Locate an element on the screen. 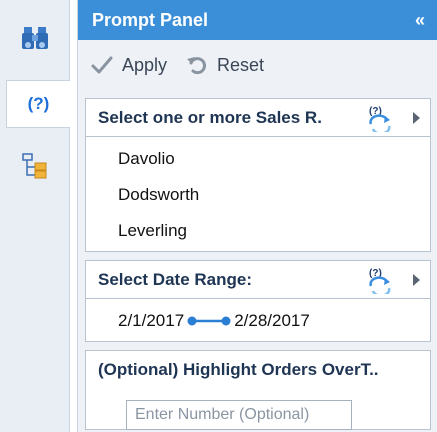 The height and width of the screenshot is (432, 437). list-item: Davolio is located at coordinates (258, 159).